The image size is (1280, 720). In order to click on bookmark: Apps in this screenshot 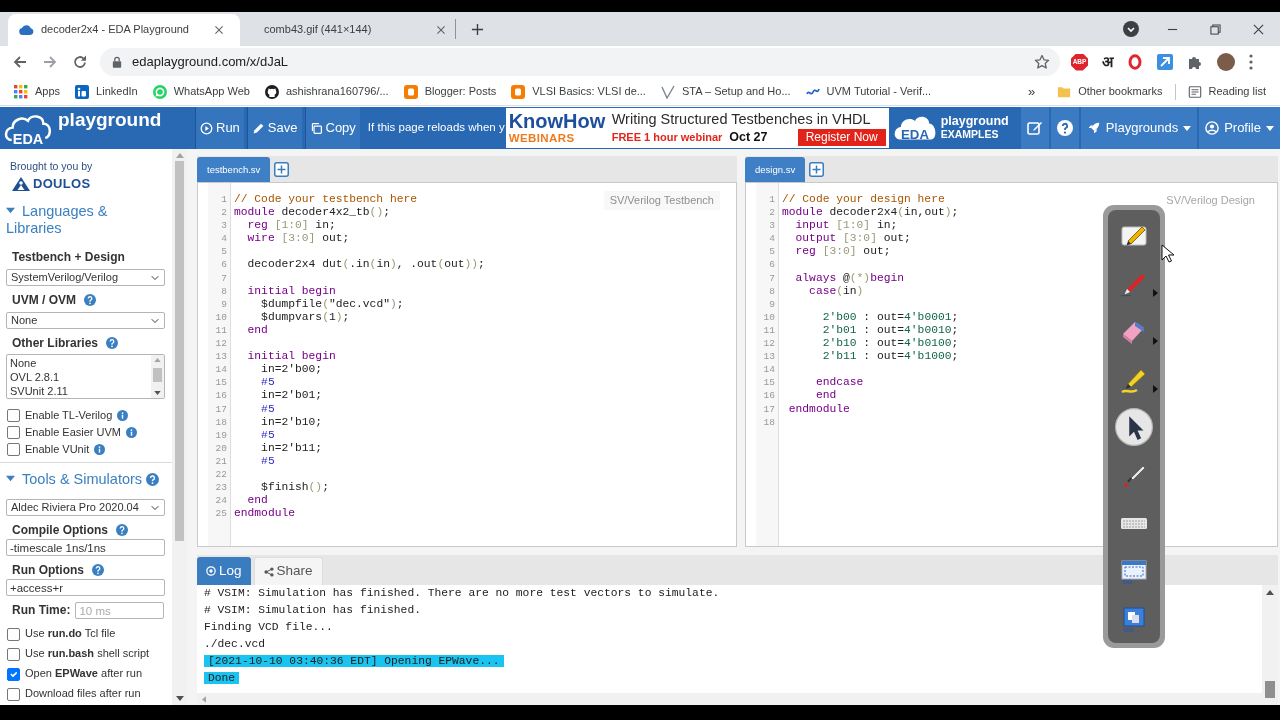, I will do `click(37, 91)`.